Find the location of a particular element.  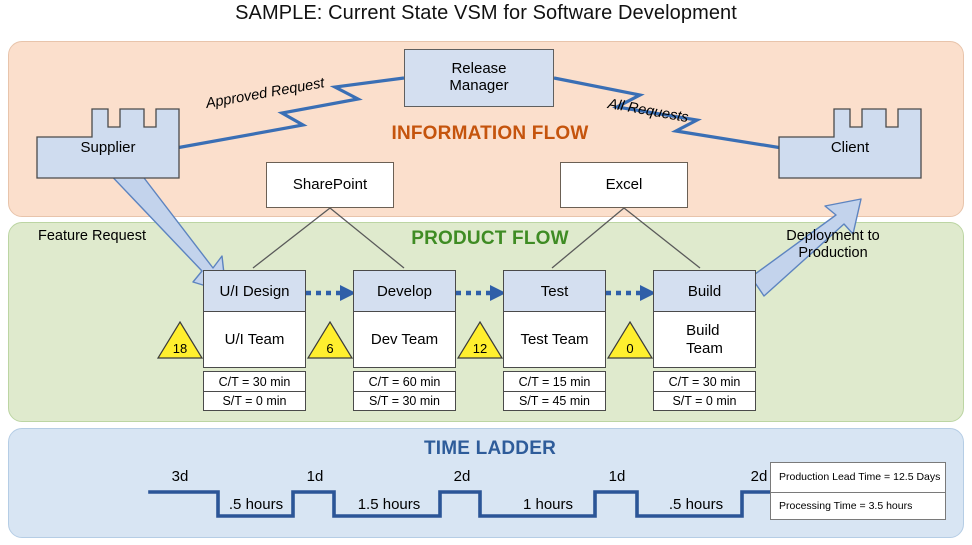

wait-time-3: 2d is located at coordinates (462, 476).